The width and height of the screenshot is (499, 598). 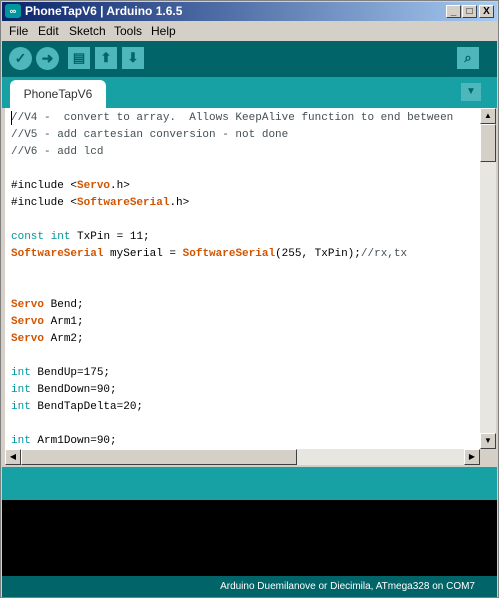 What do you see at coordinates (249, 483) in the screenshot?
I see `message-area` at bounding box center [249, 483].